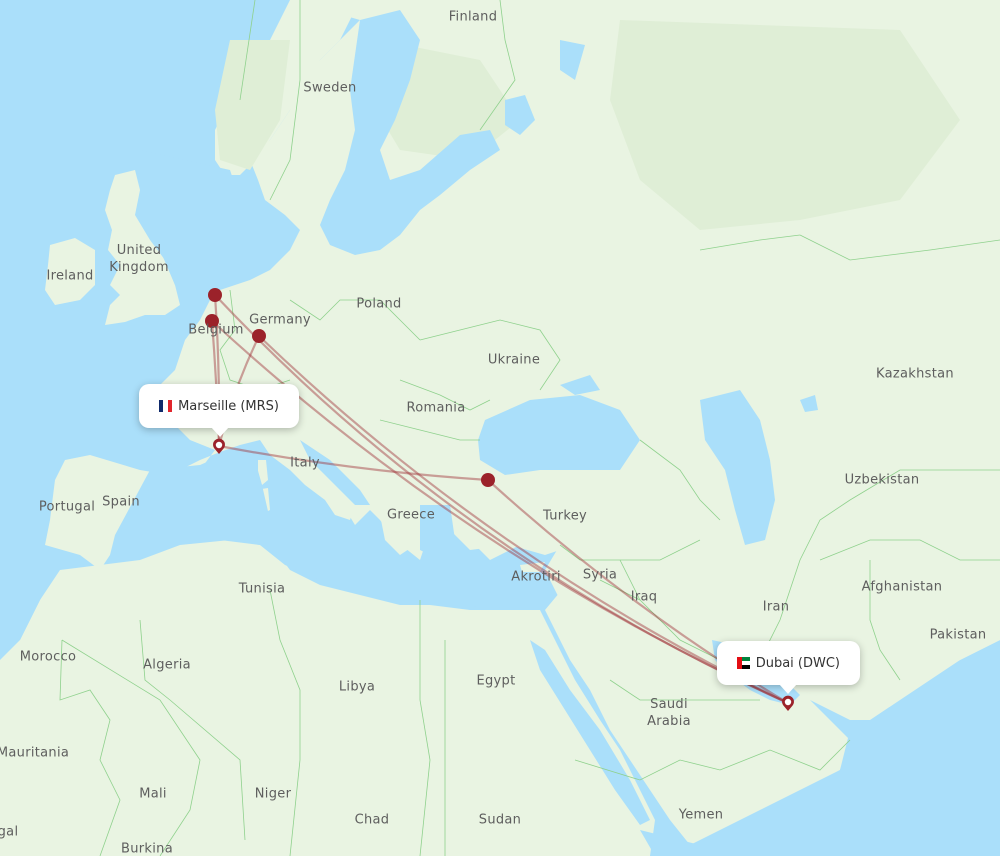  What do you see at coordinates (48, 657) in the screenshot?
I see `label-morocco: Morocco` at bounding box center [48, 657].